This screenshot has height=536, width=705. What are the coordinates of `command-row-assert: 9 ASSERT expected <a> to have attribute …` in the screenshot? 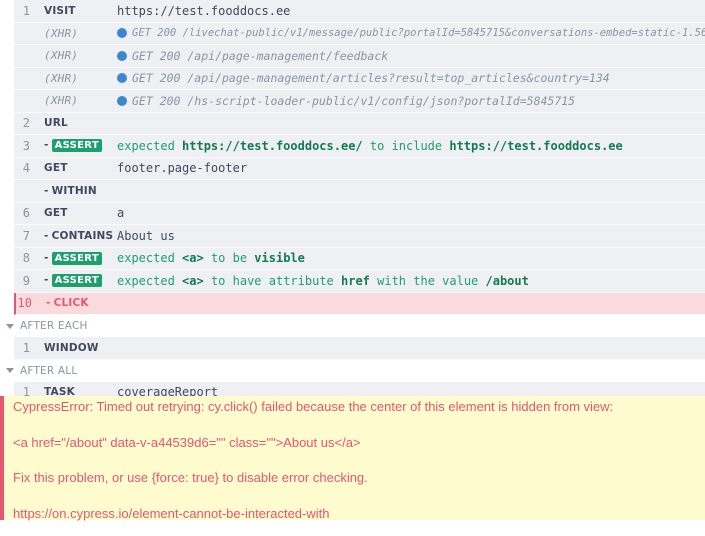 It's located at (359, 281).